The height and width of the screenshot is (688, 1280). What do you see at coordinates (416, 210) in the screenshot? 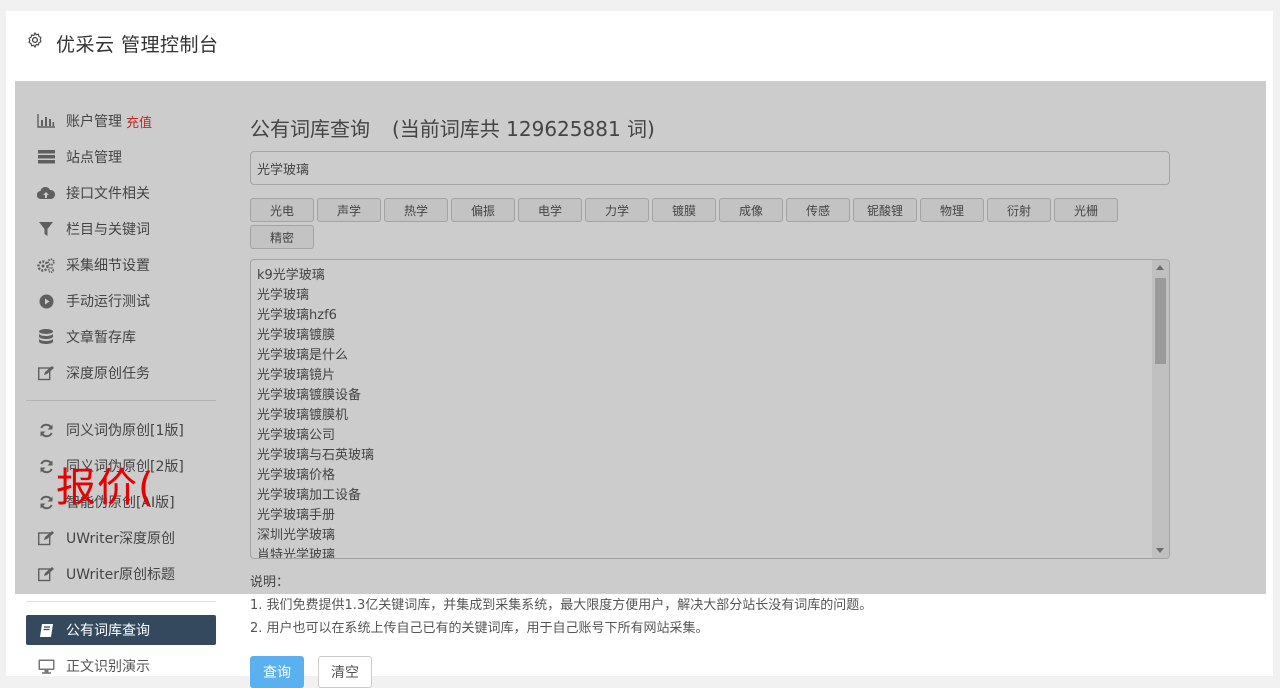
I see `tag-button: 热学` at bounding box center [416, 210].